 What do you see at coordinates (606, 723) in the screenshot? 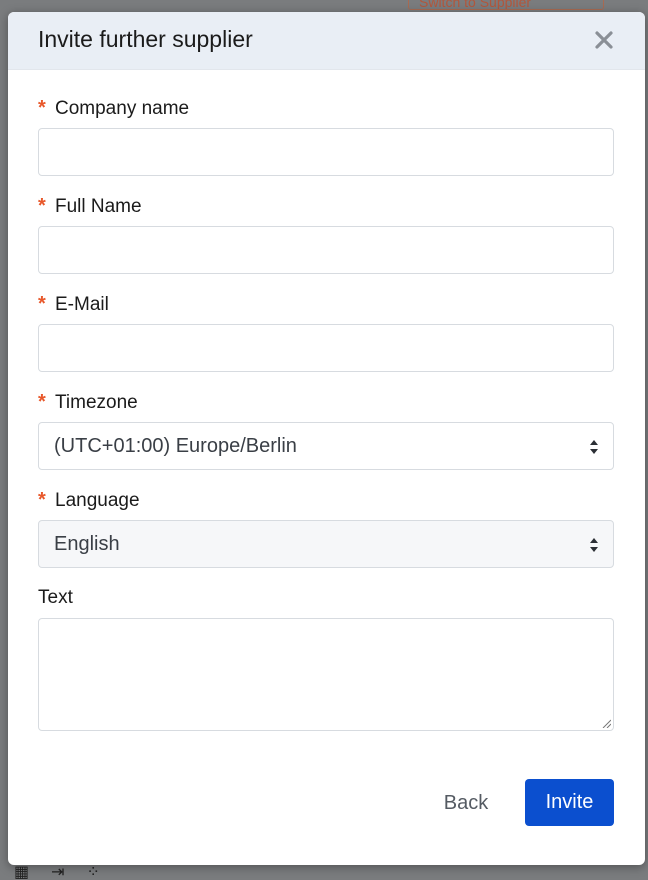
I see `resize-handle-icon` at bounding box center [606, 723].